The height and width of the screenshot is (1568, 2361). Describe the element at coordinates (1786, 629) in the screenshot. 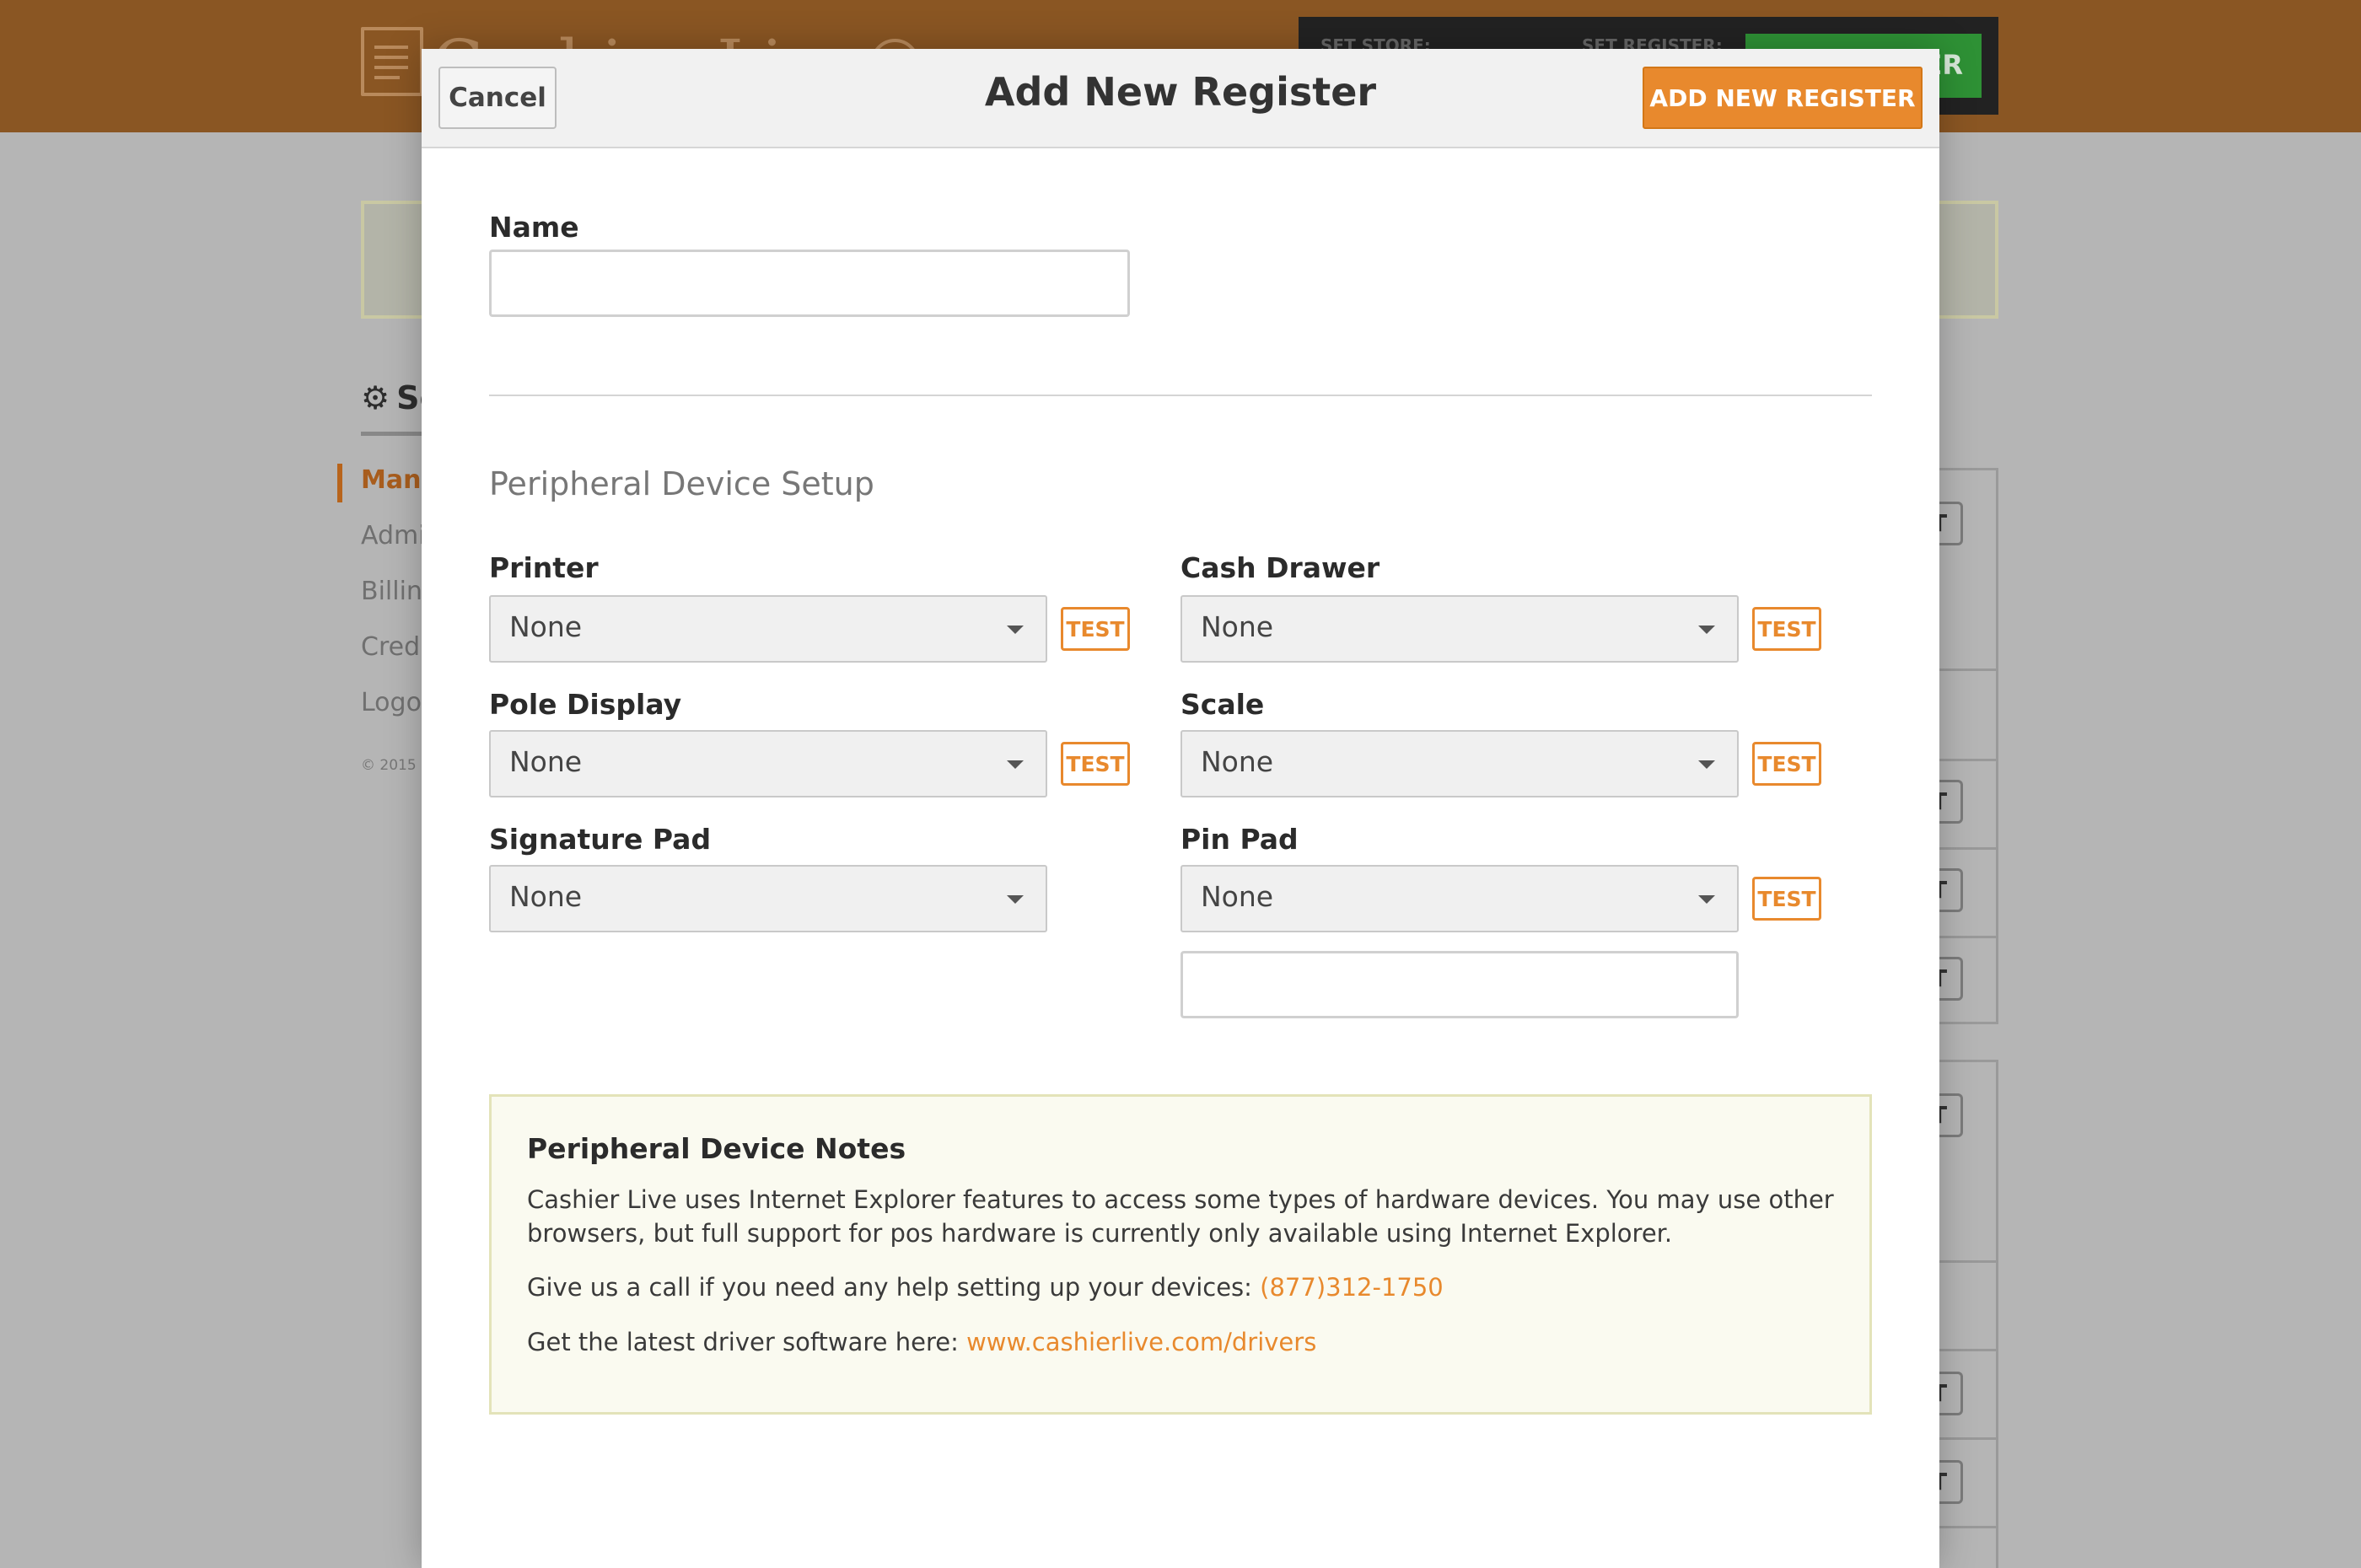

I see `cash-drawer-test-button: TEST` at that location.